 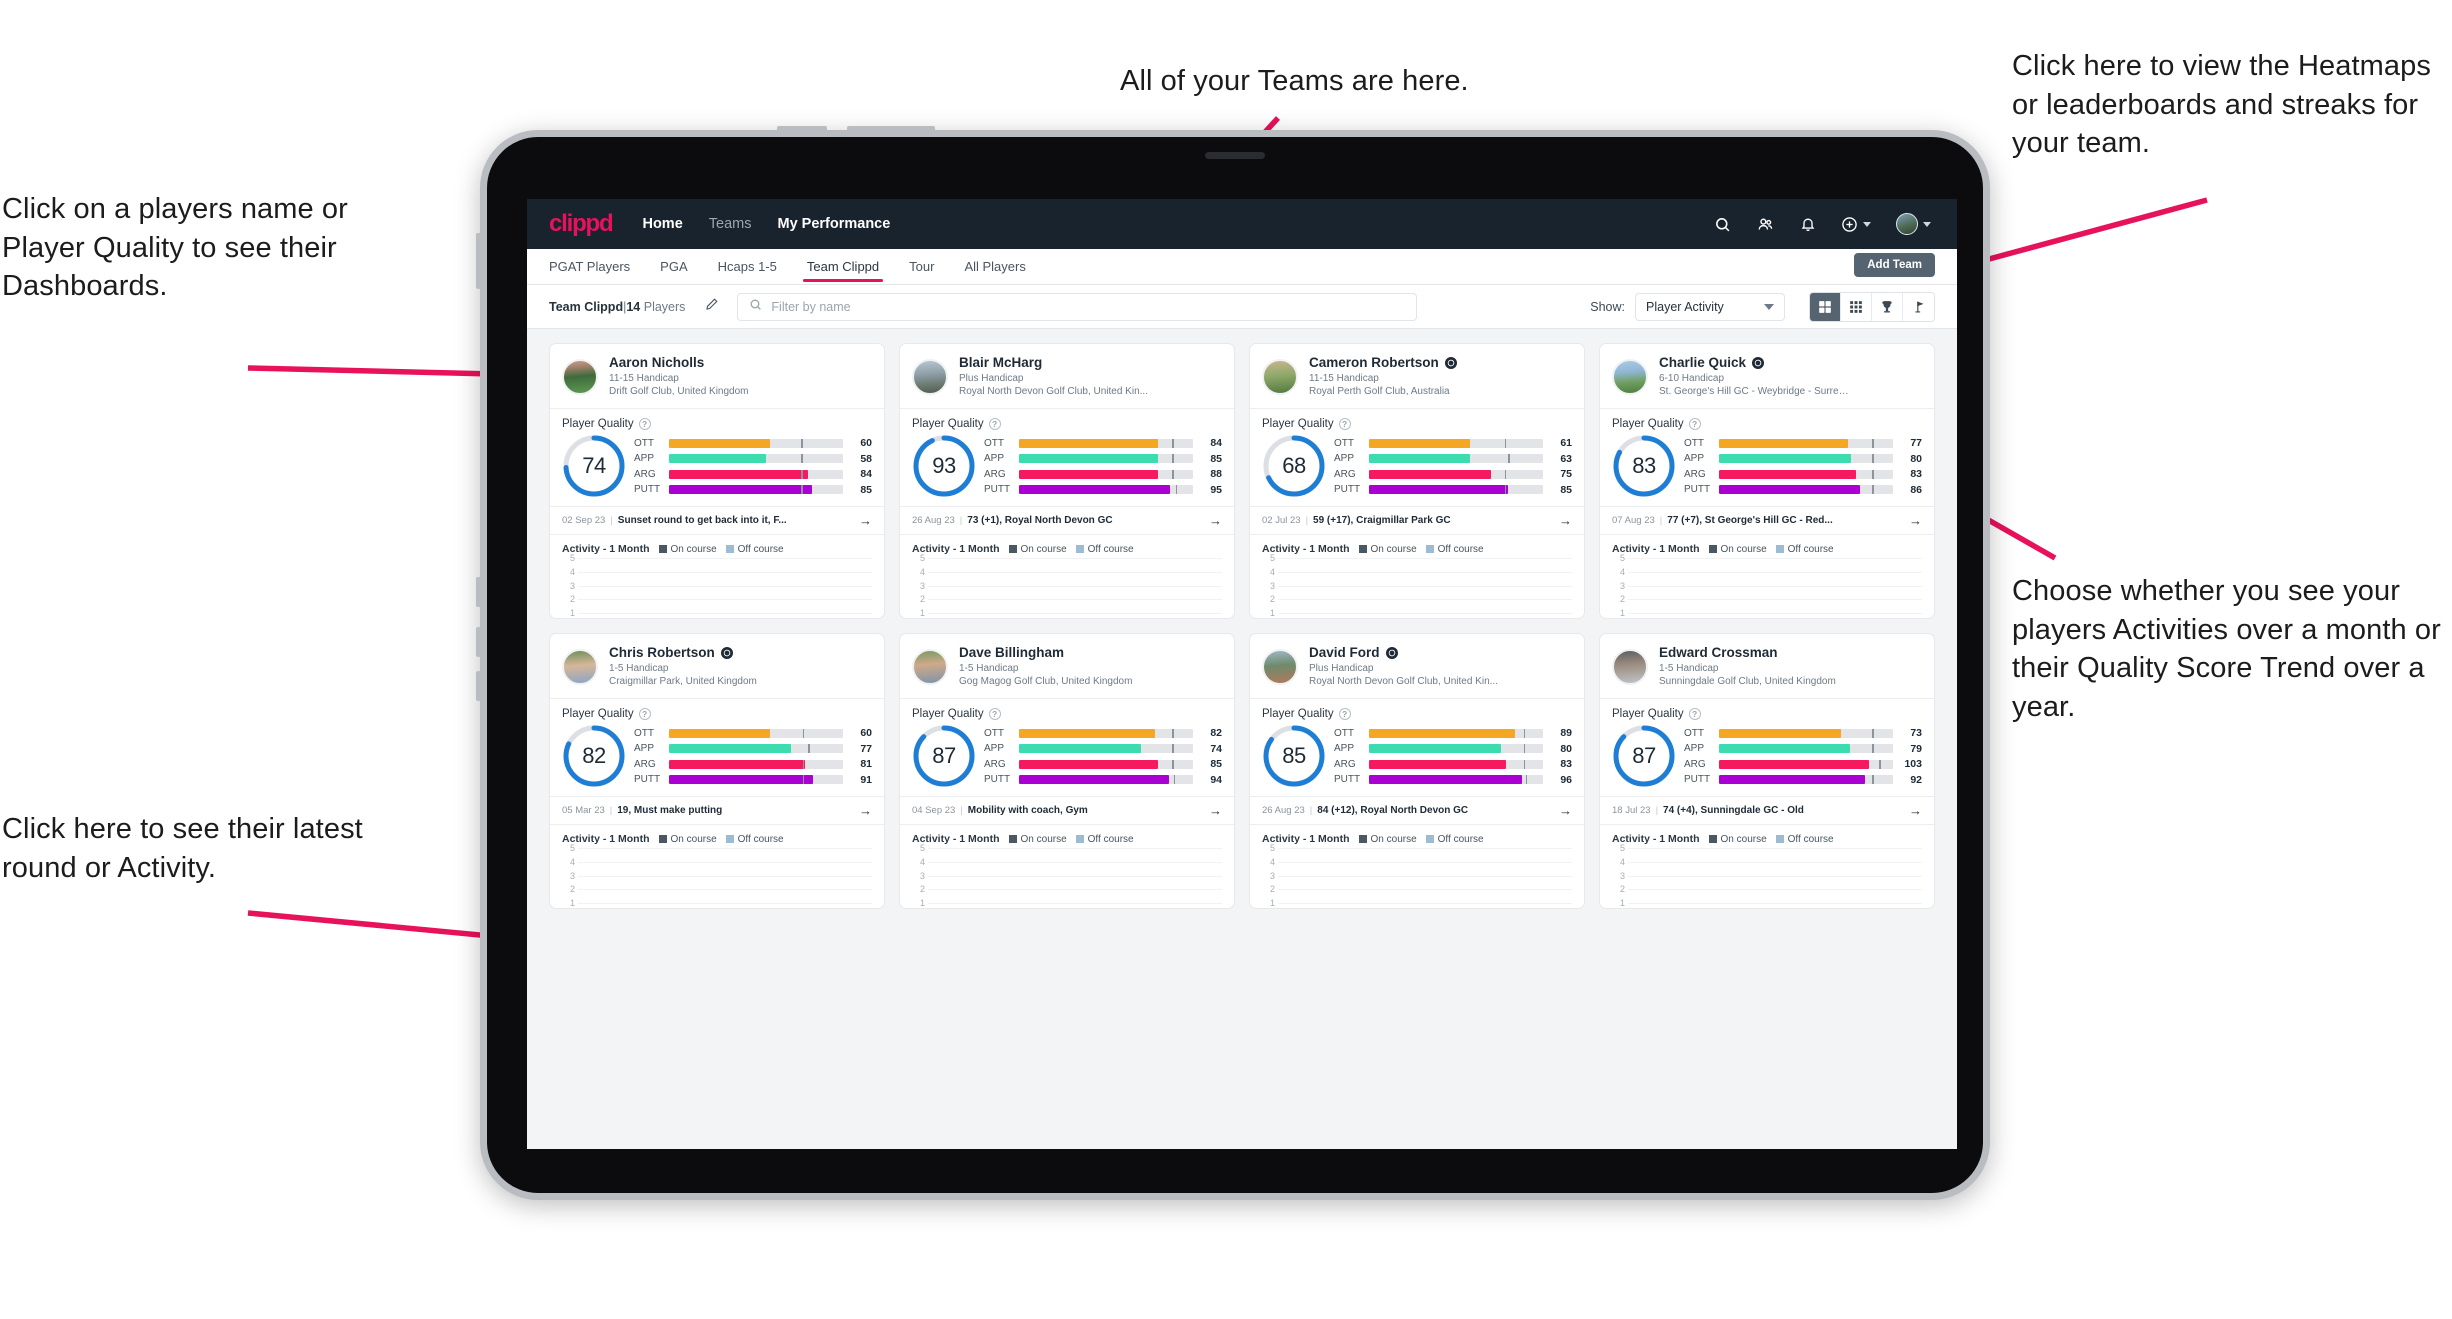 I want to click on nav-link-teams: Teams, so click(x=730, y=224).